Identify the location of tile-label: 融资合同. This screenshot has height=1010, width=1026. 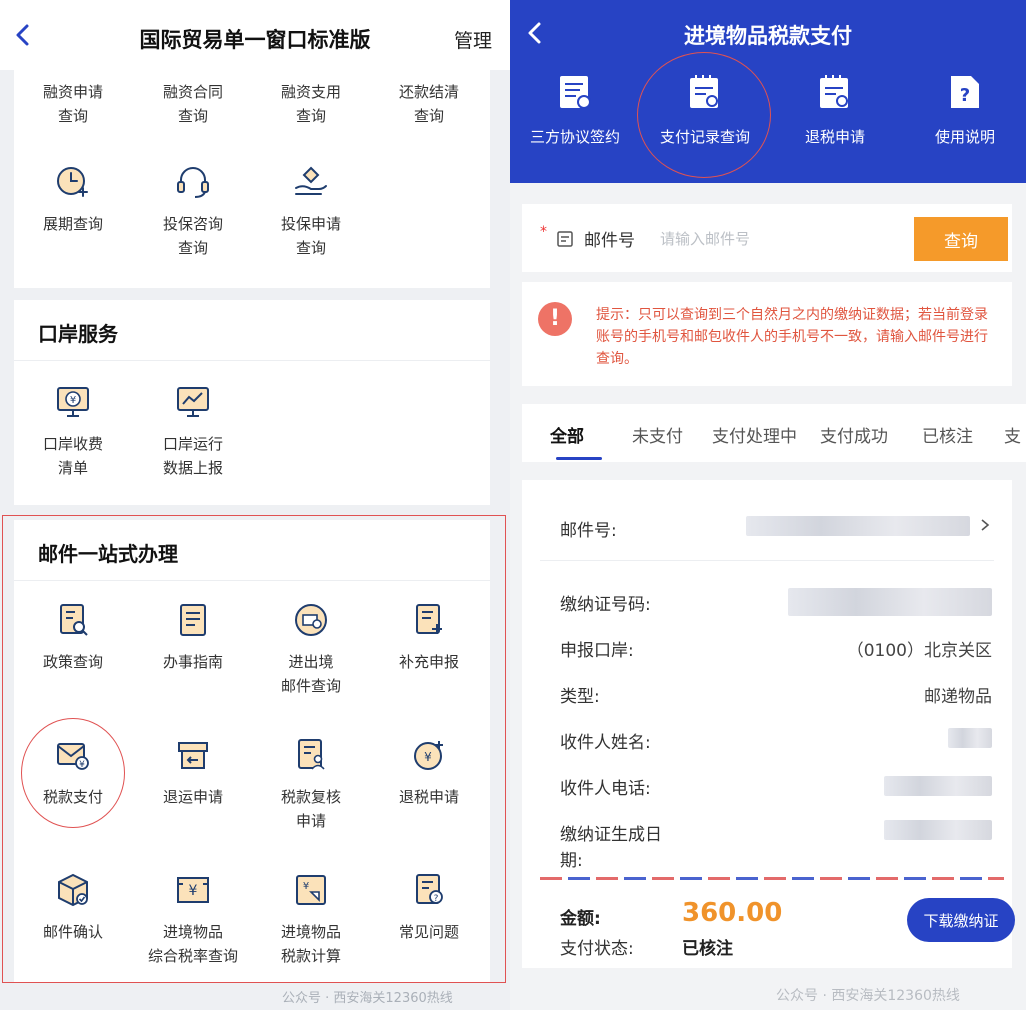
(192, 92).